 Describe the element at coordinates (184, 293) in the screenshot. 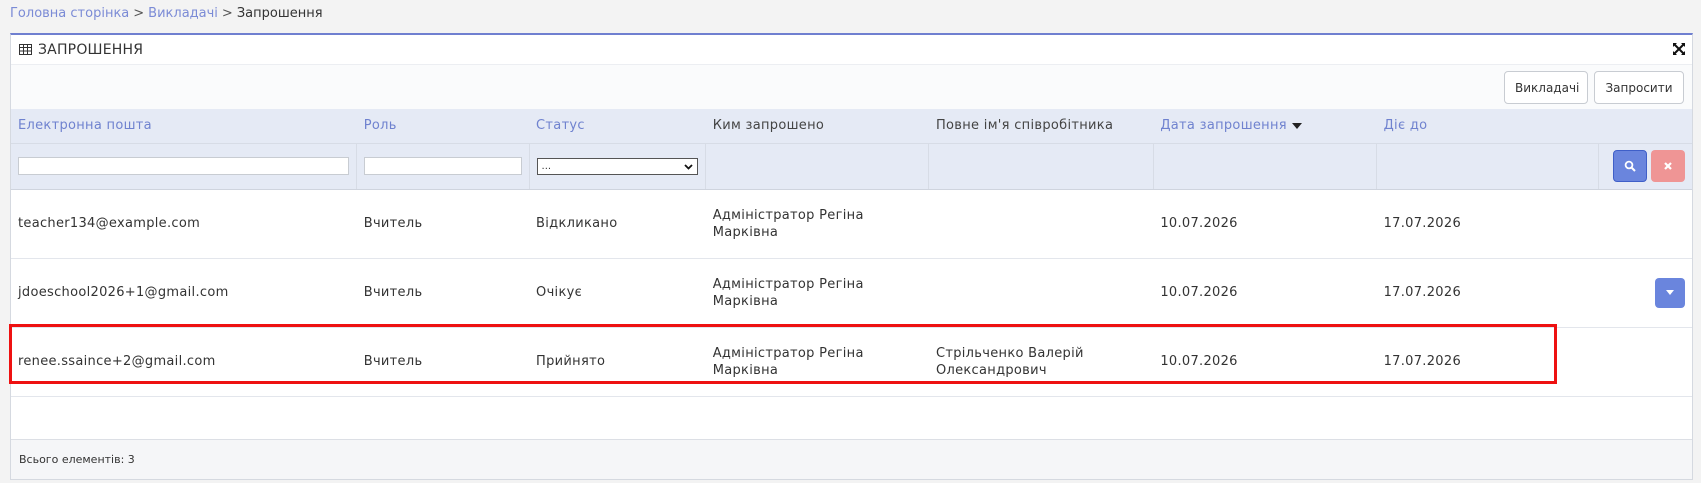

I see `cell-email: jdoeschool2026+1@gmail.com` at that location.